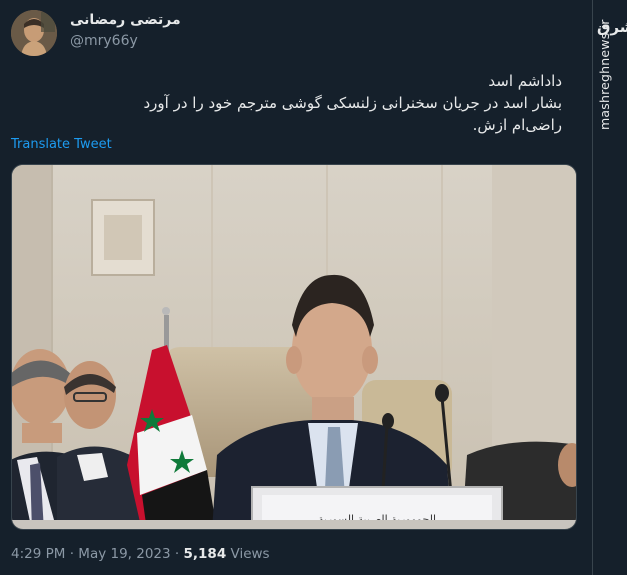 The width and height of the screenshot is (627, 575). I want to click on views-label: Views, so click(250, 554).